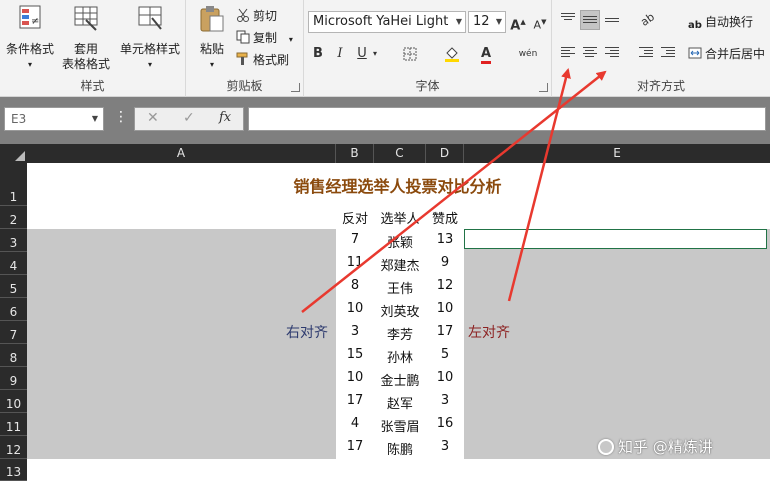  What do you see at coordinates (13, 263) in the screenshot?
I see `row-header-4: 4` at bounding box center [13, 263].